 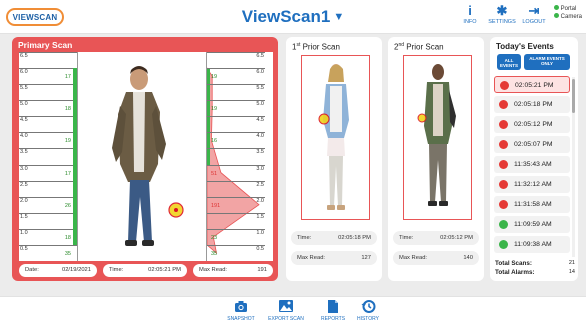 What do you see at coordinates (286, 307) in the screenshot?
I see `image-icon` at bounding box center [286, 307].